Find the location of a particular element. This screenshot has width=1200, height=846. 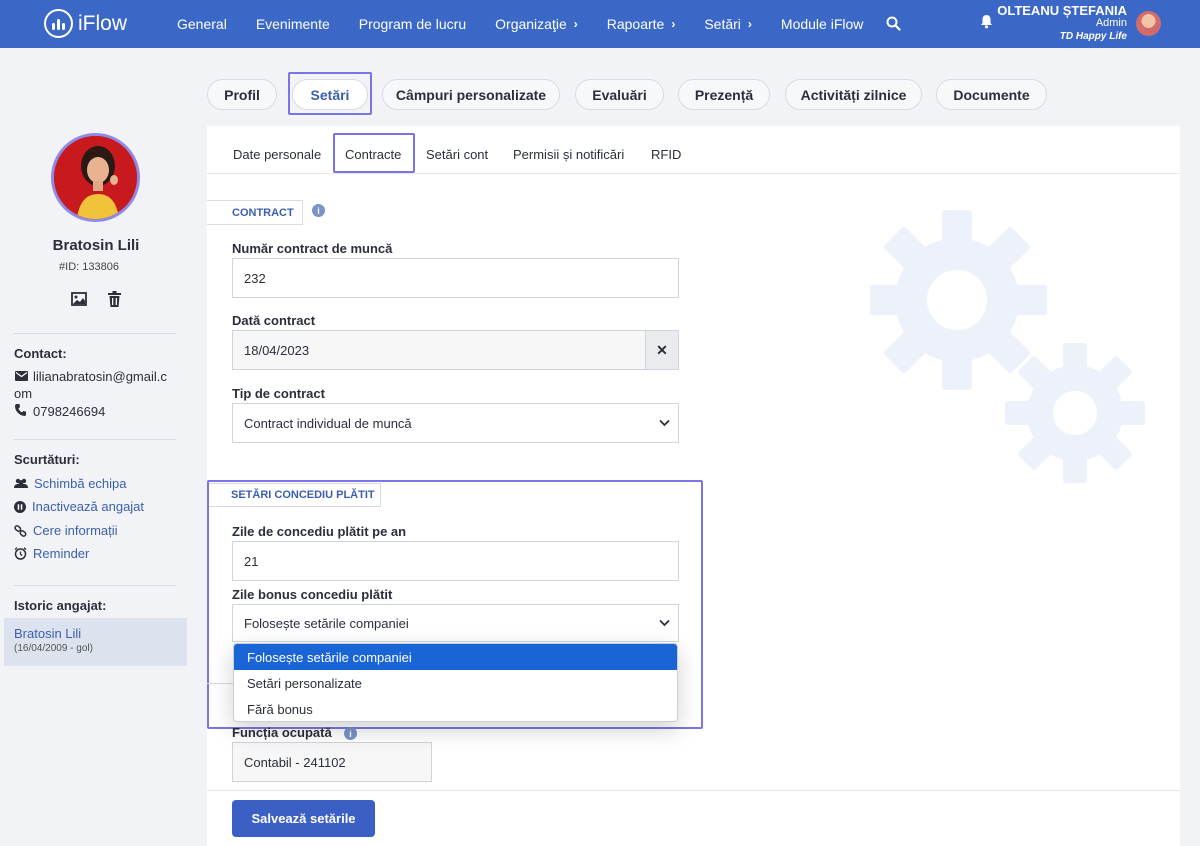

shortcut-label: Cere informații is located at coordinates (75, 530).